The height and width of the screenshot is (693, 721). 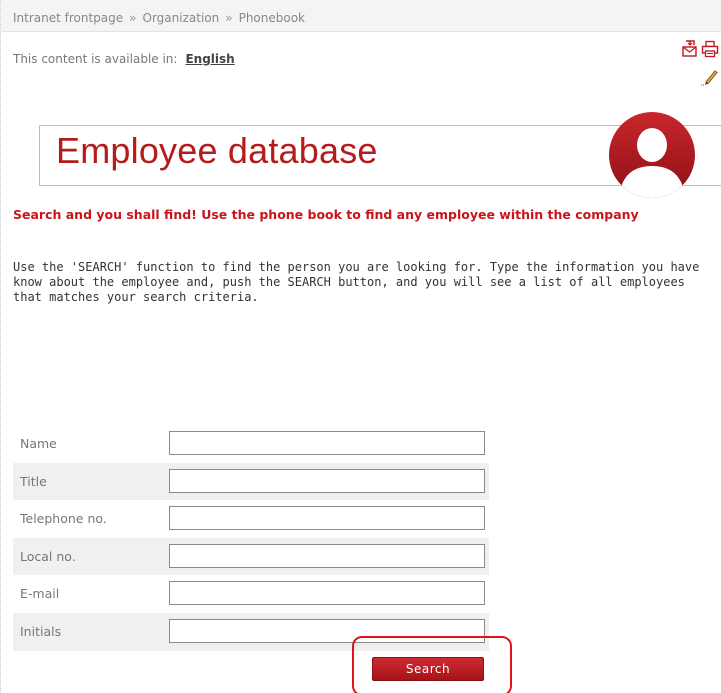 I want to click on email-input, so click(x=327, y=593).